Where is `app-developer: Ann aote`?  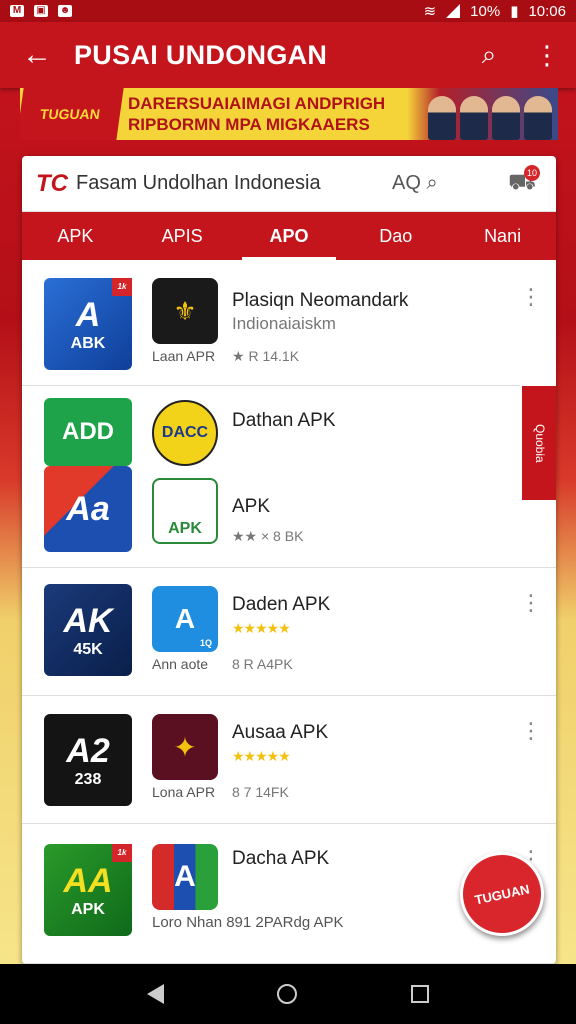
app-developer: Ann aote is located at coordinates (180, 664).